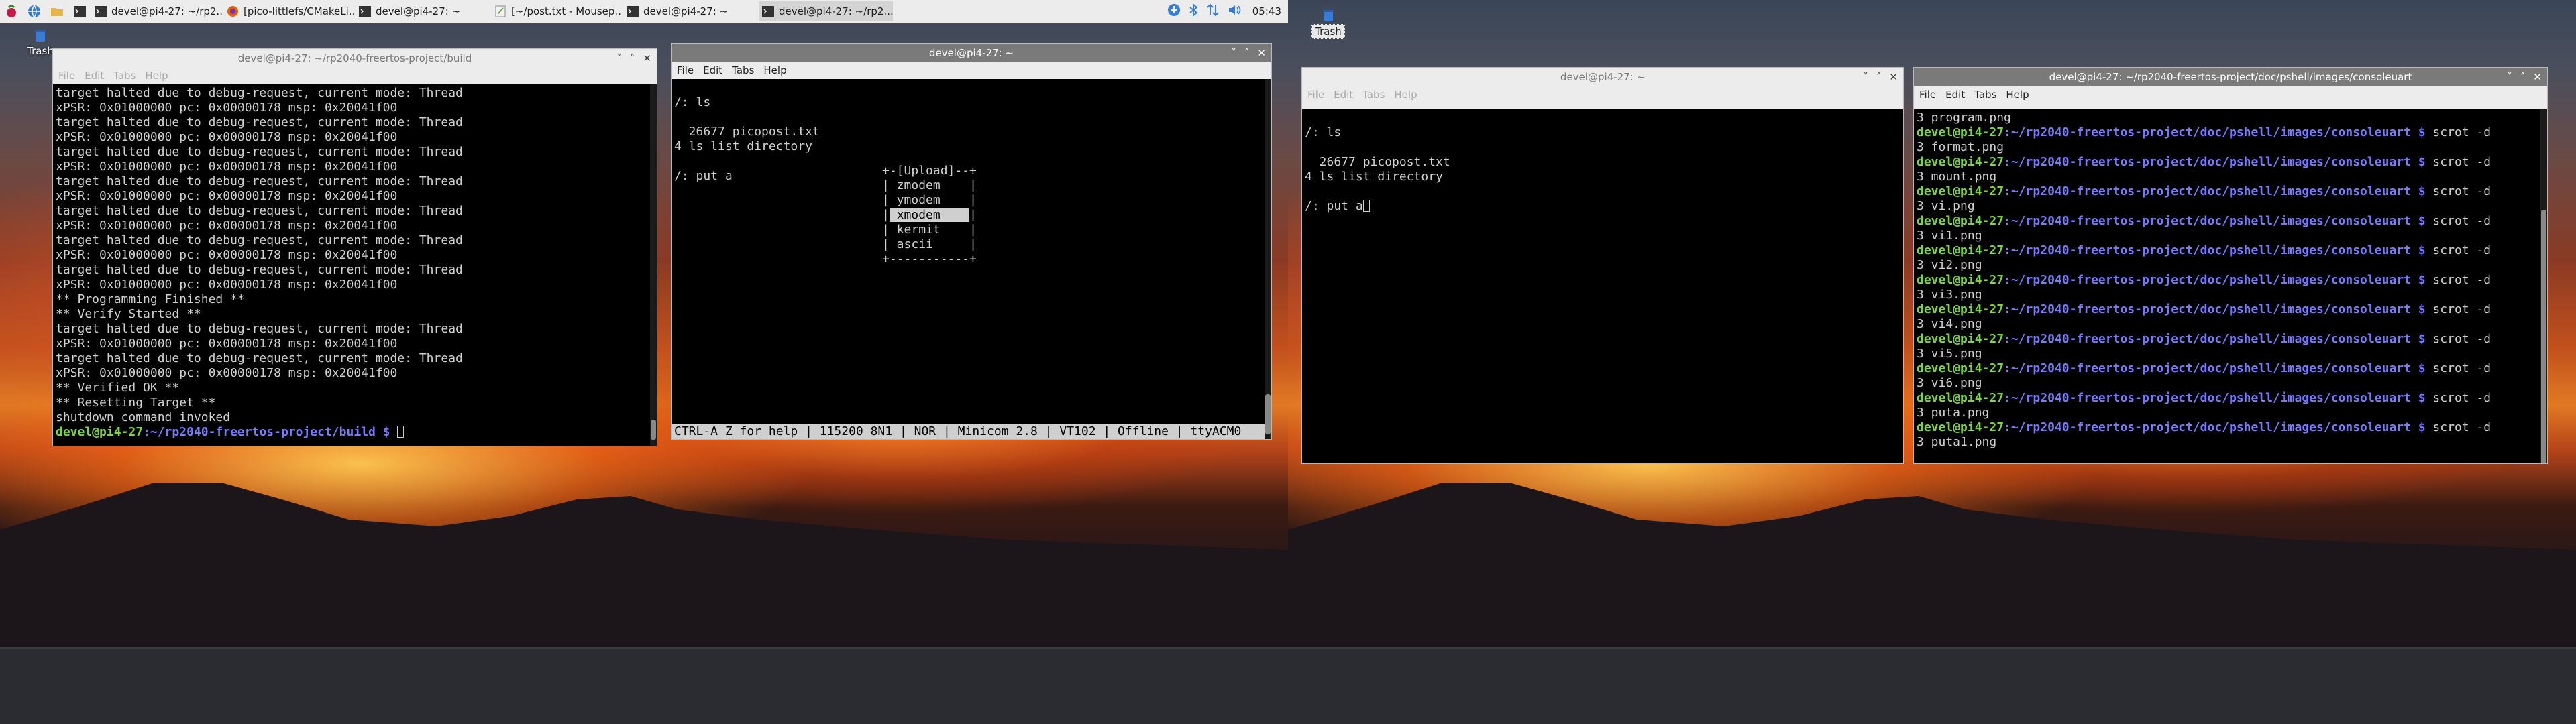 This screenshot has width=2576, height=724. Describe the element at coordinates (232, 11) in the screenshot. I see `firefox-icon` at that location.